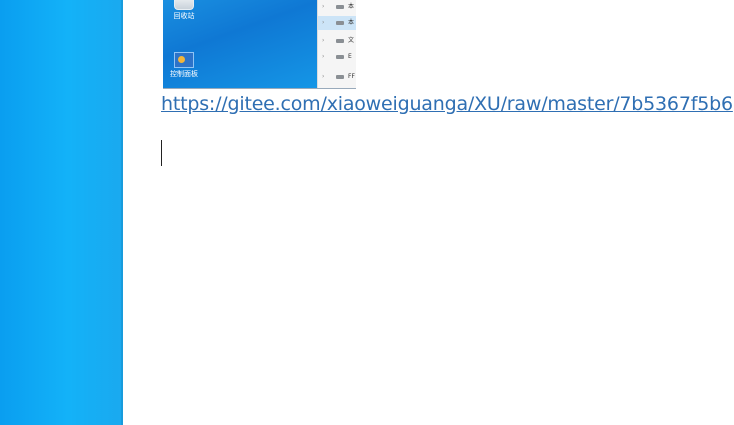 Image resolution: width=734 pixels, height=425 pixels. What do you see at coordinates (240, 44) in the screenshot?
I see `thumbnail-desktop: 回收站 控制面板` at bounding box center [240, 44].